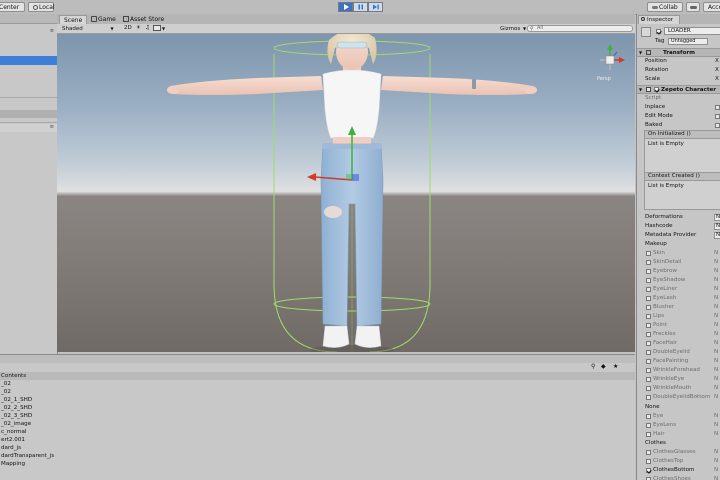 The image size is (720, 480). Describe the element at coordinates (13, 464) in the screenshot. I see `project-file: Mapping` at that location.